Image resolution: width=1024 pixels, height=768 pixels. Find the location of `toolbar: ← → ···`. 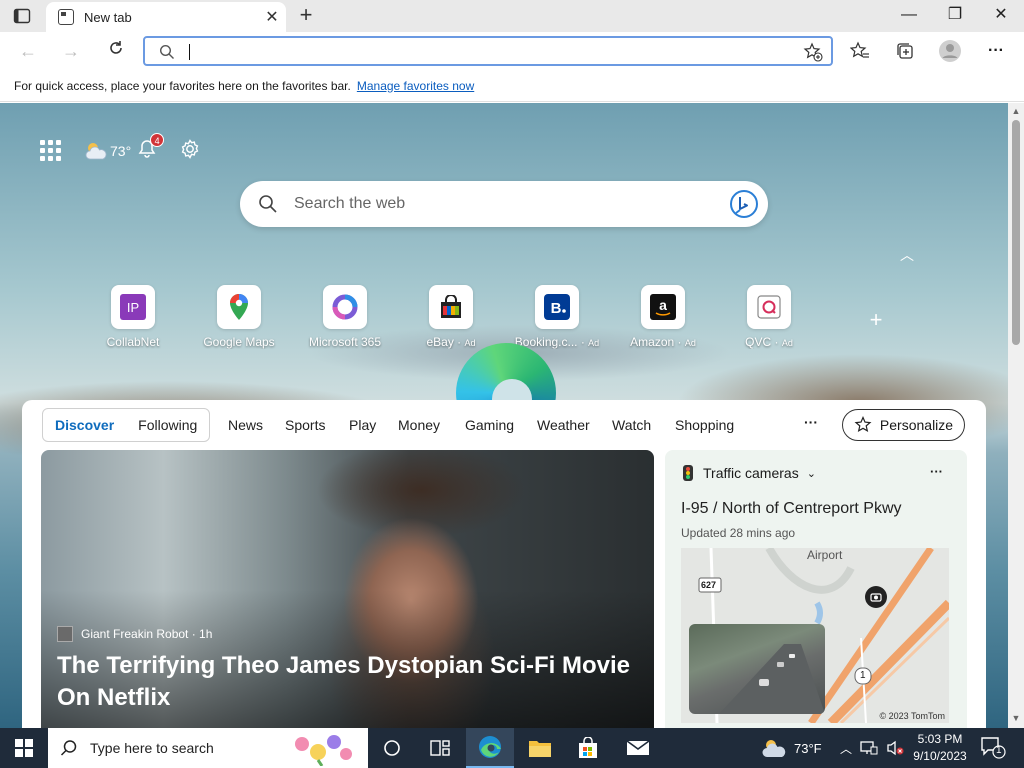

toolbar: ← → ··· is located at coordinates (512, 51).